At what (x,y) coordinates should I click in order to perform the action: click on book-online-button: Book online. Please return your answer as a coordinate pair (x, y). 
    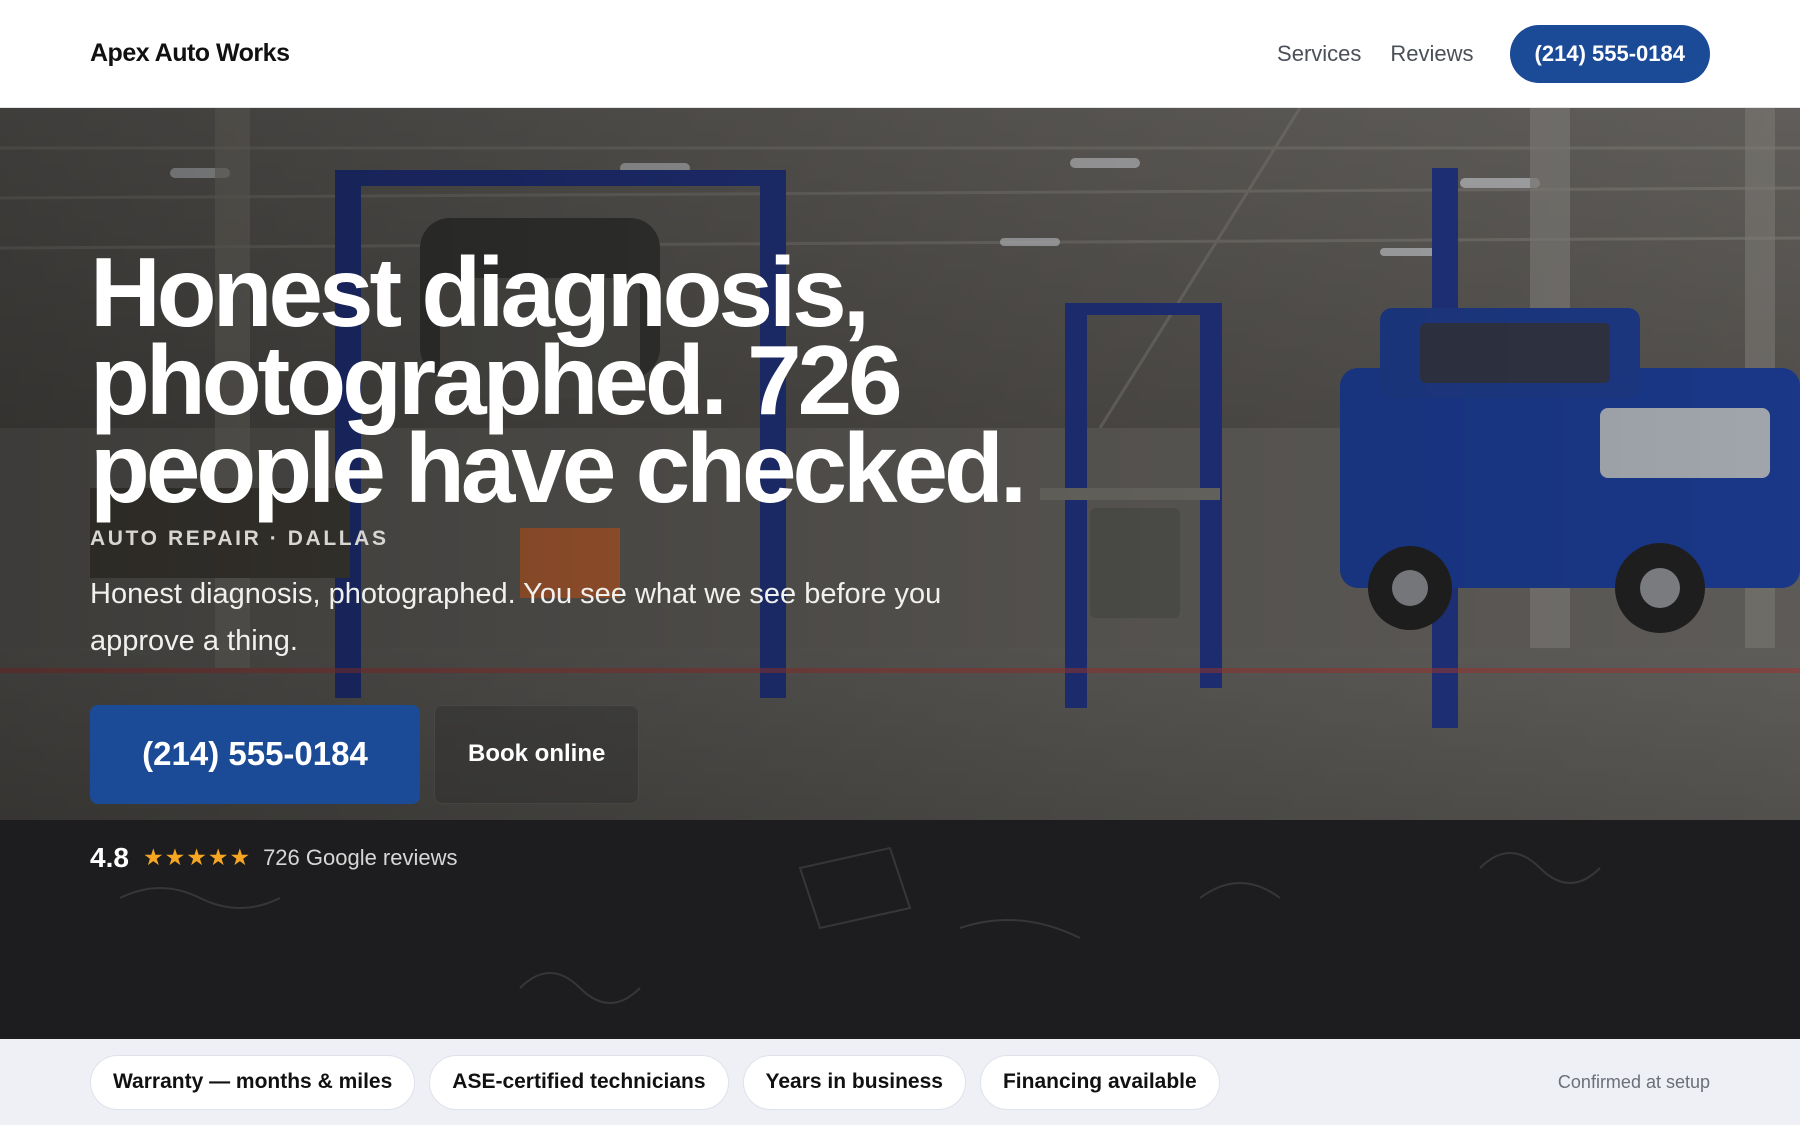
    Looking at the image, I should click on (537, 754).